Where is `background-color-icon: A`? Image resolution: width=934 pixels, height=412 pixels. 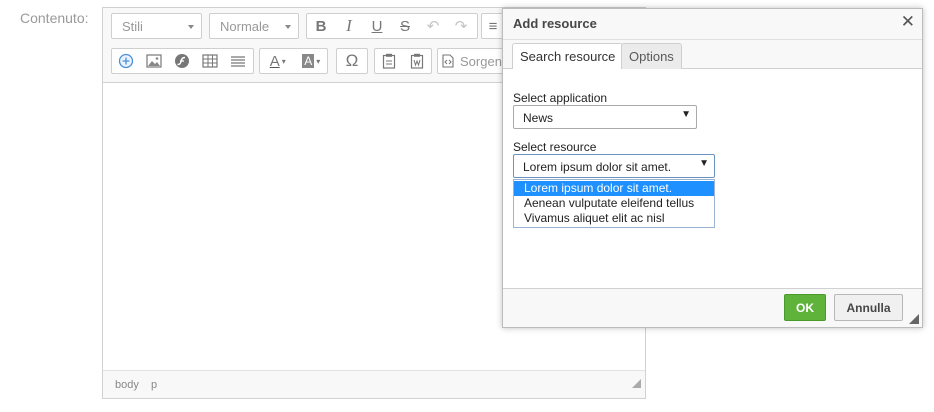
background-color-icon: A is located at coordinates (308, 61).